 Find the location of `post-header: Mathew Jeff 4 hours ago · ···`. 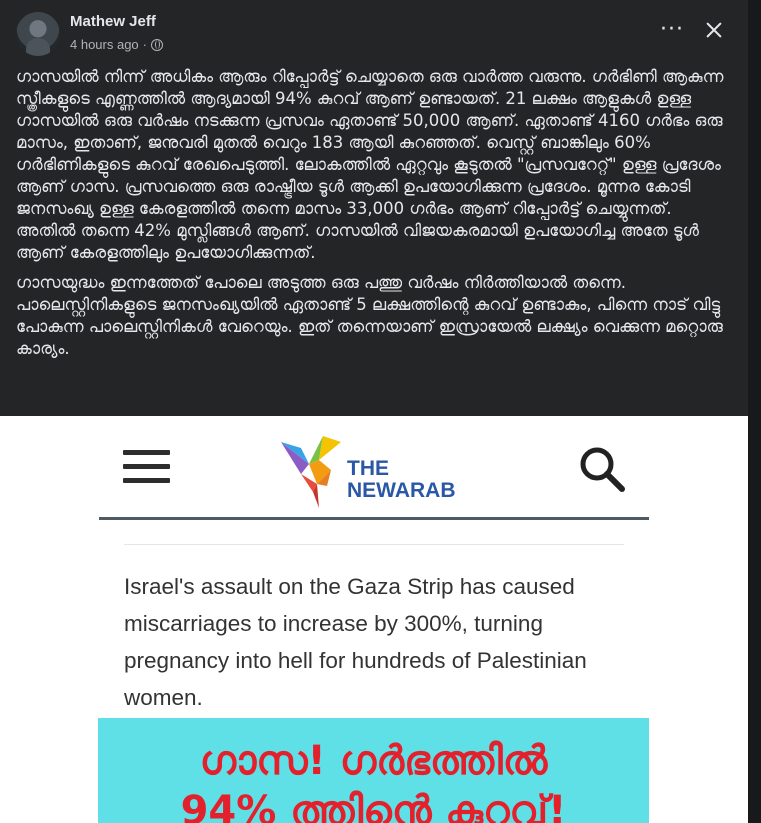

post-header: Mathew Jeff 4 hours ago · ··· is located at coordinates (376, 34).